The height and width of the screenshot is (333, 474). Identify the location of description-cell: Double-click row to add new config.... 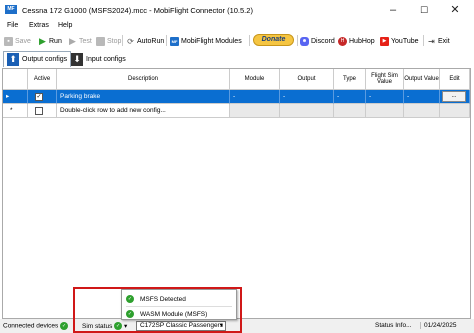
(143, 111).